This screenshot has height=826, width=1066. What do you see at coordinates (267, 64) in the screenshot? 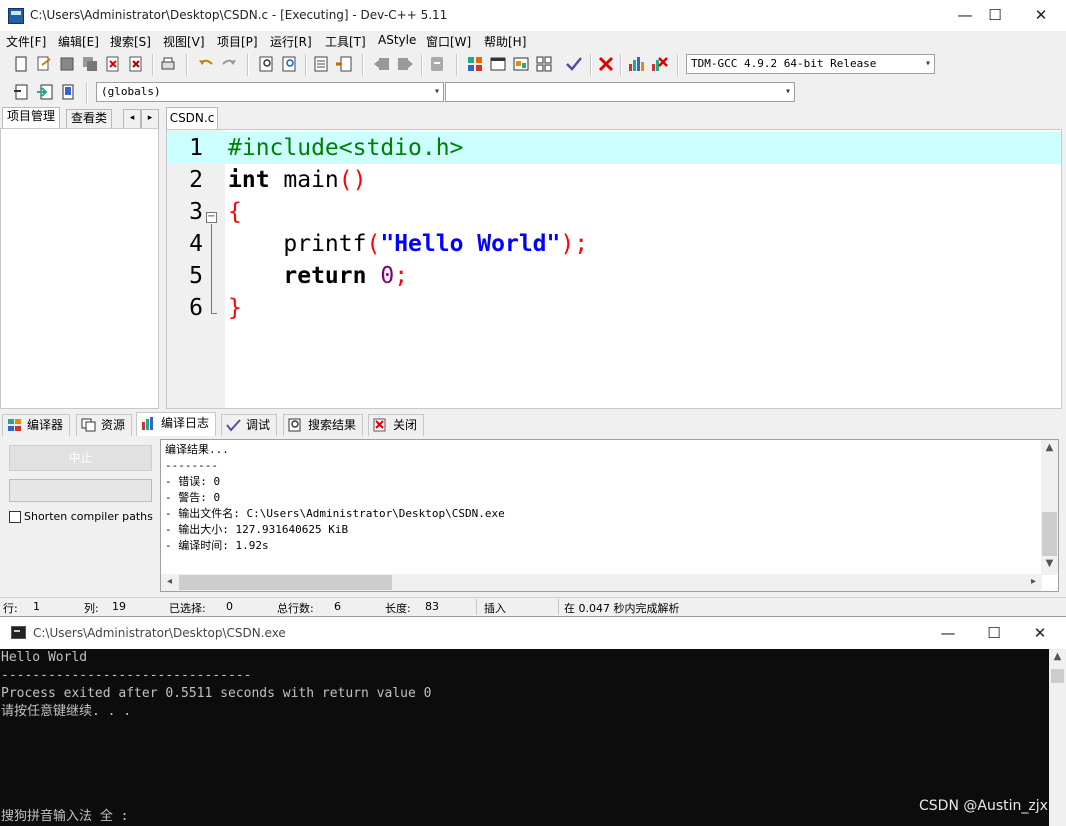
I see `find-icon` at bounding box center [267, 64].